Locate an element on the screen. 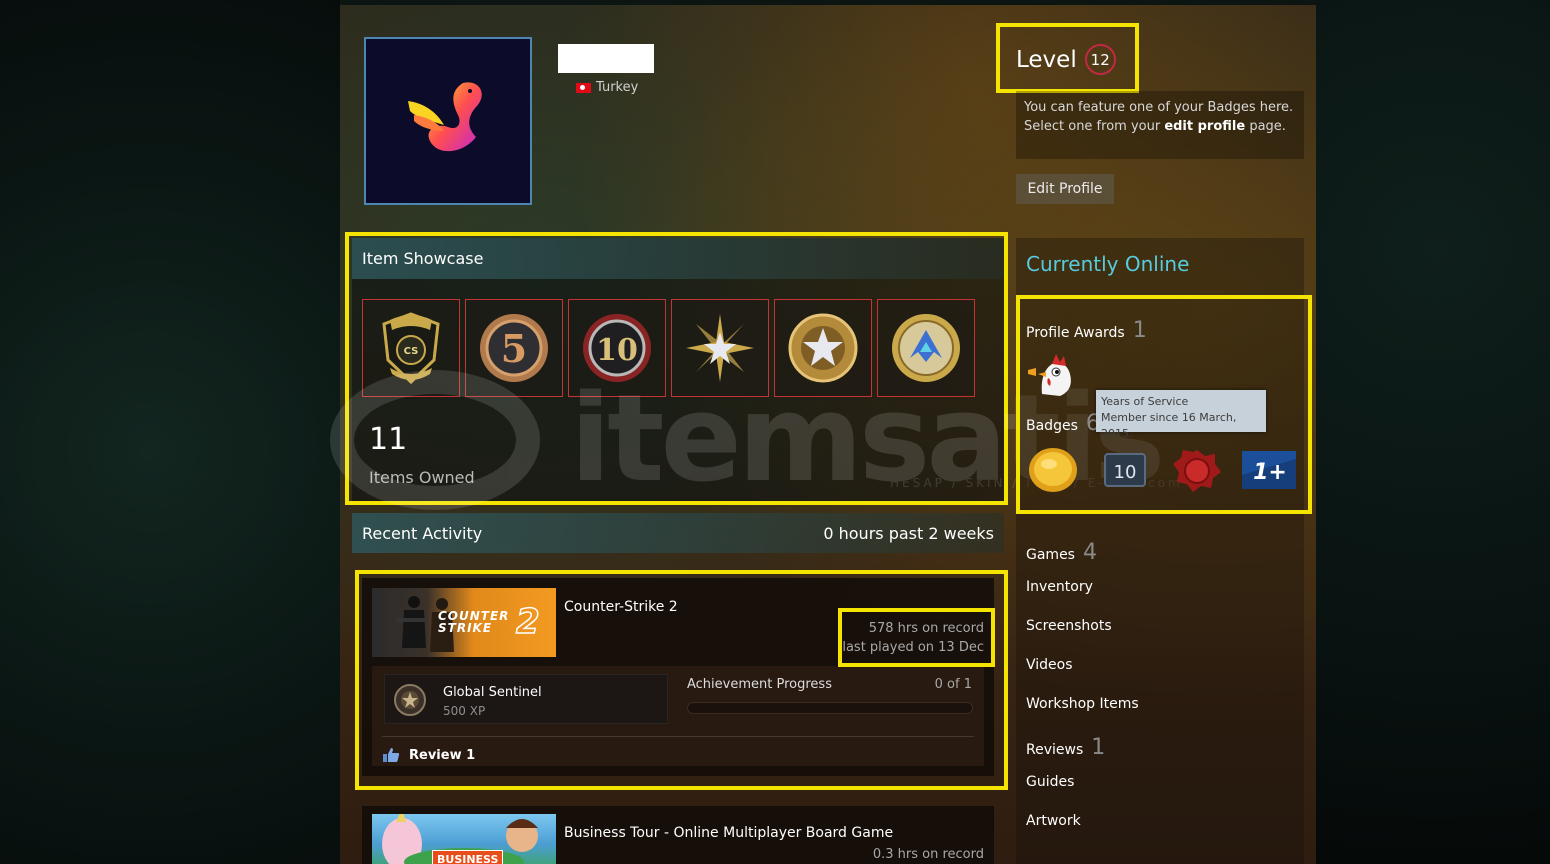 Image resolution: width=1550 pixels, height=864 pixels. level-badge: 12 is located at coordinates (1100, 59).